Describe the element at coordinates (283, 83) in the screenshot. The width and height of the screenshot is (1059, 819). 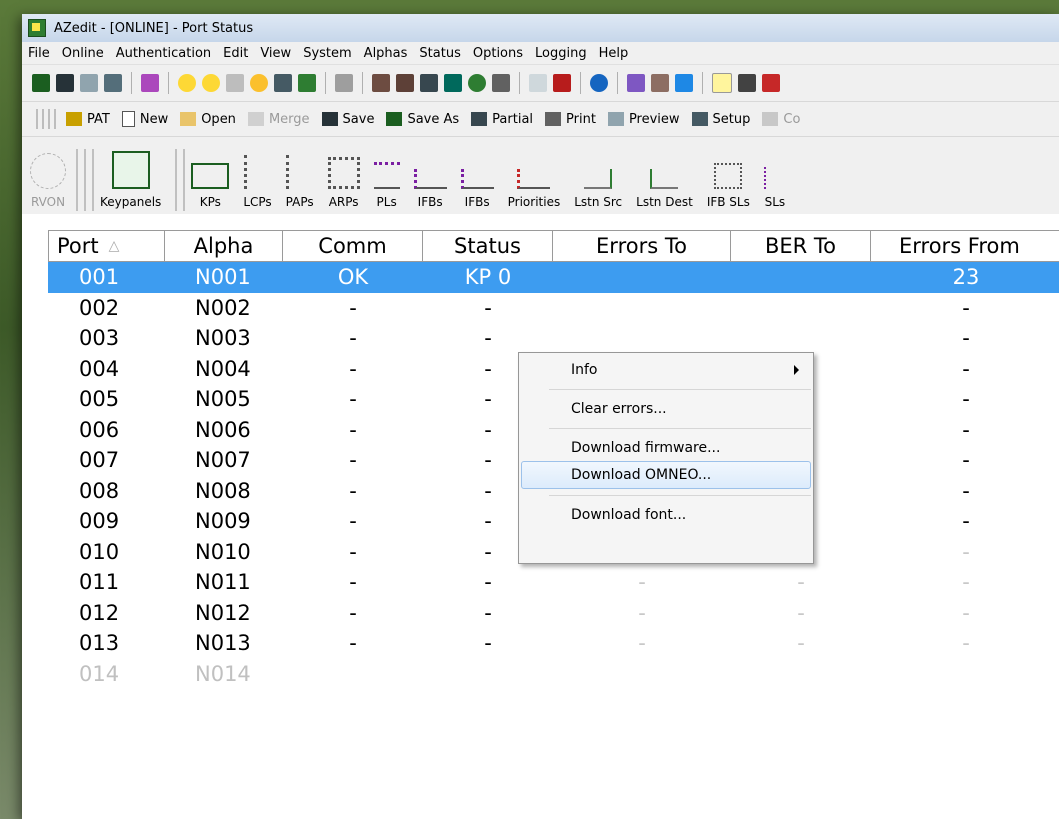
I see `panel-icon` at that location.